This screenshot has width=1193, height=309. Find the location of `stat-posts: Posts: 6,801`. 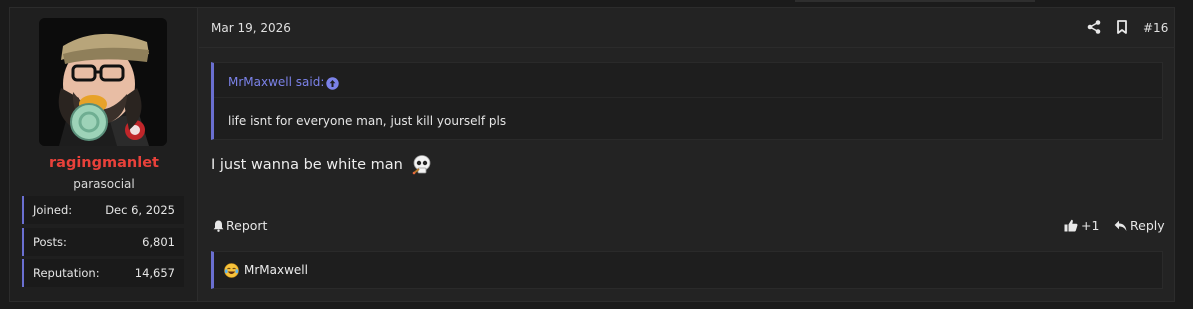

stat-posts: Posts: 6,801 is located at coordinates (103, 242).